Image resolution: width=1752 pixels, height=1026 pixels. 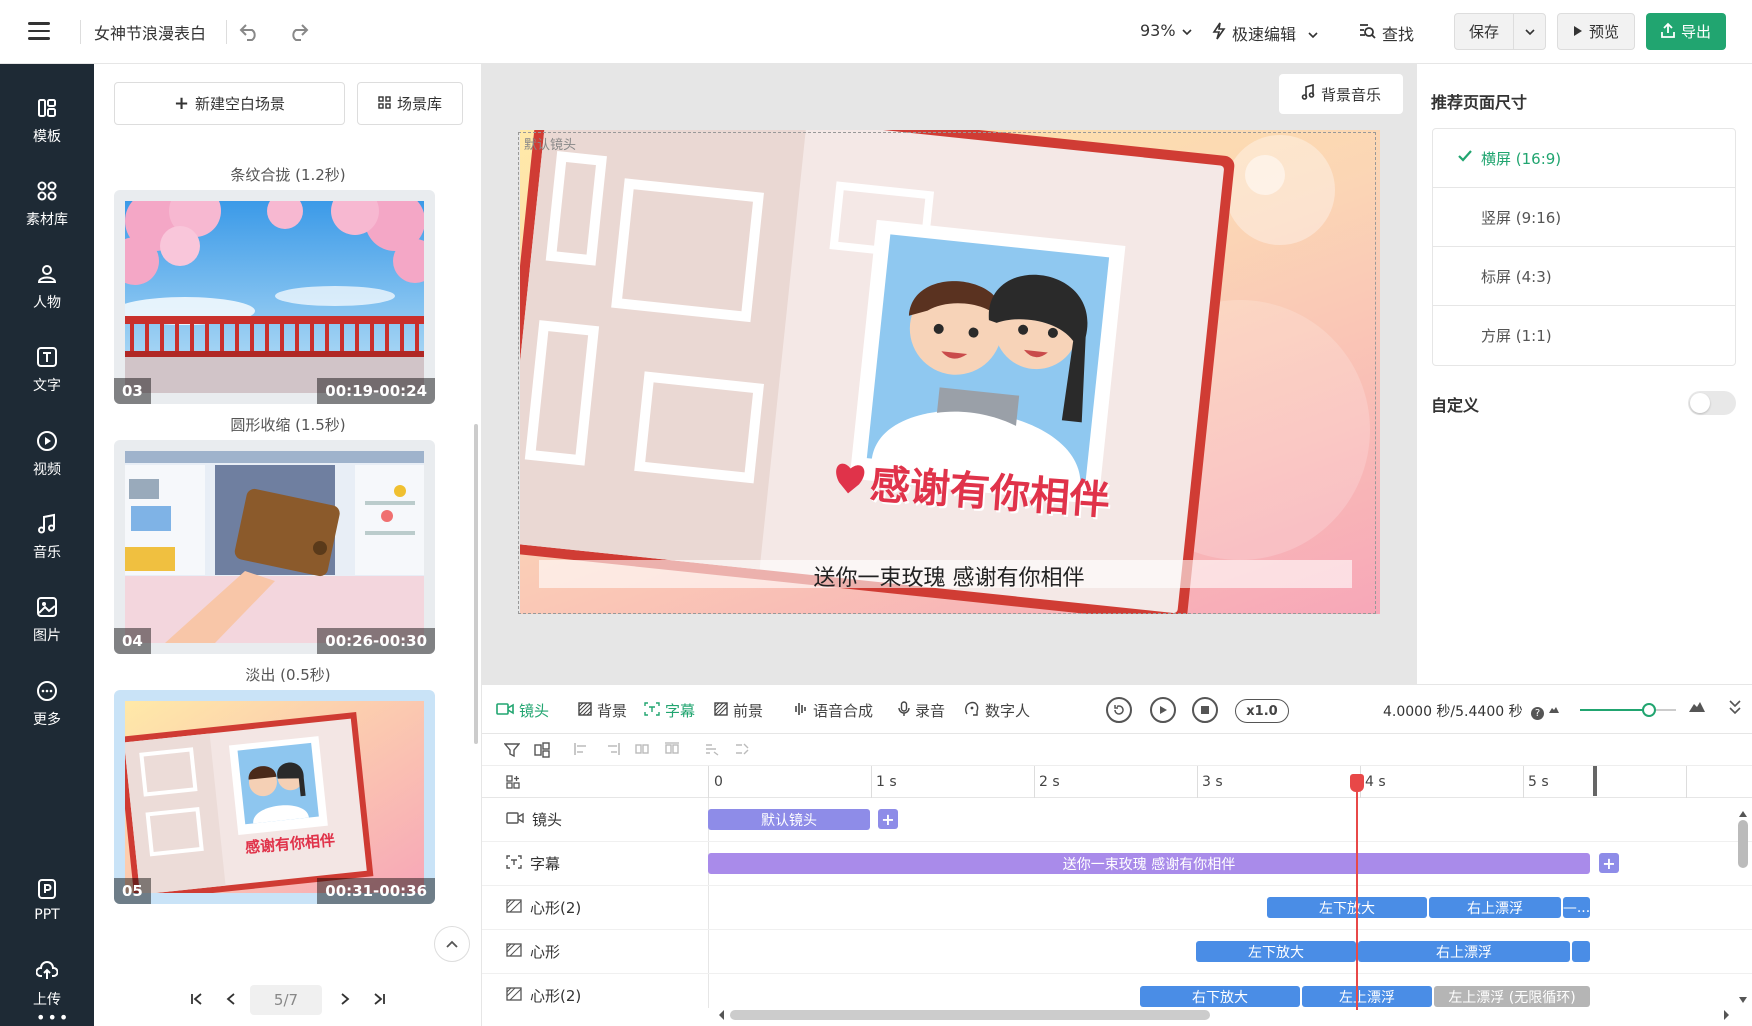 What do you see at coordinates (602, 710) in the screenshot?
I see `tab-background: 背景` at bounding box center [602, 710].